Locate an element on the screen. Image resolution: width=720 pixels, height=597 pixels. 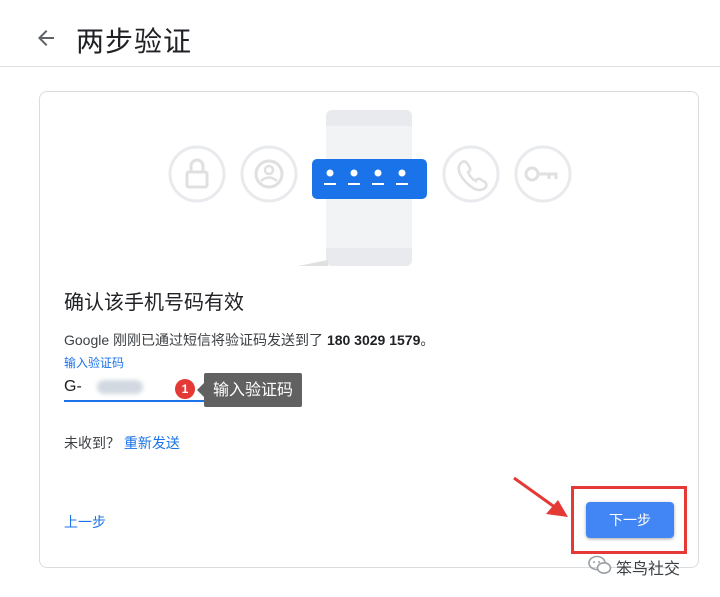
annotation-arrow-icon is located at coordinates (540, 496).